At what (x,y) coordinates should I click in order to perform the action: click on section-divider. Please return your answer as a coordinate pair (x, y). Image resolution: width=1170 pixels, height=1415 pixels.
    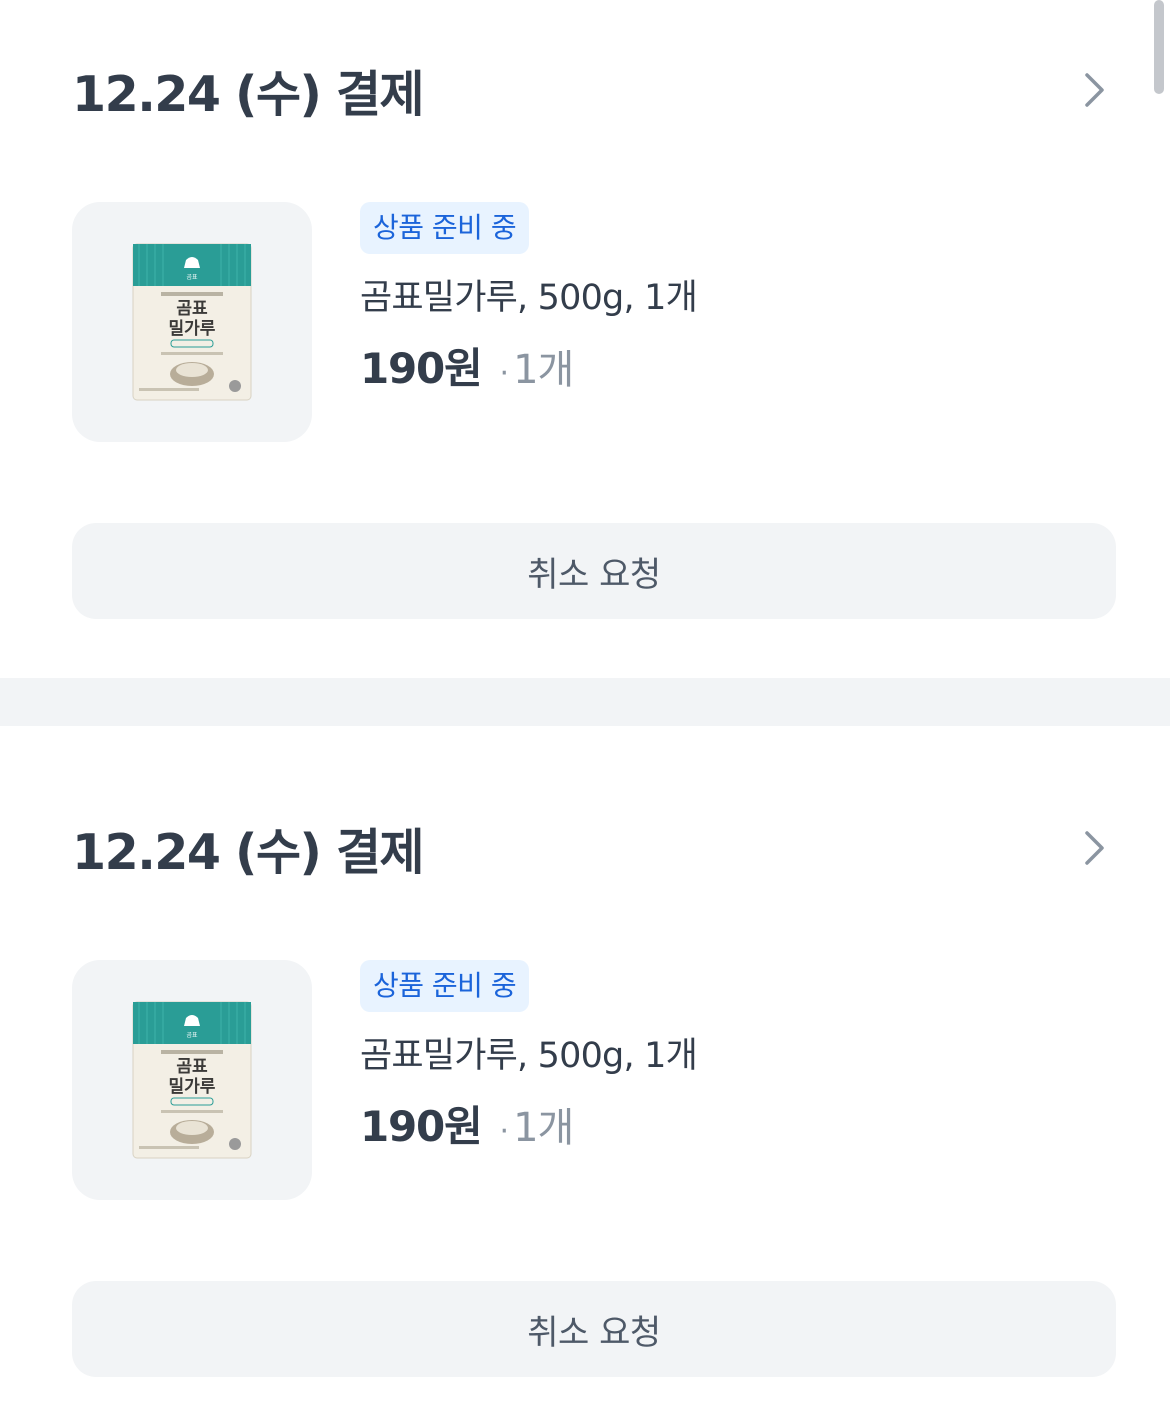
    Looking at the image, I should click on (585, 702).